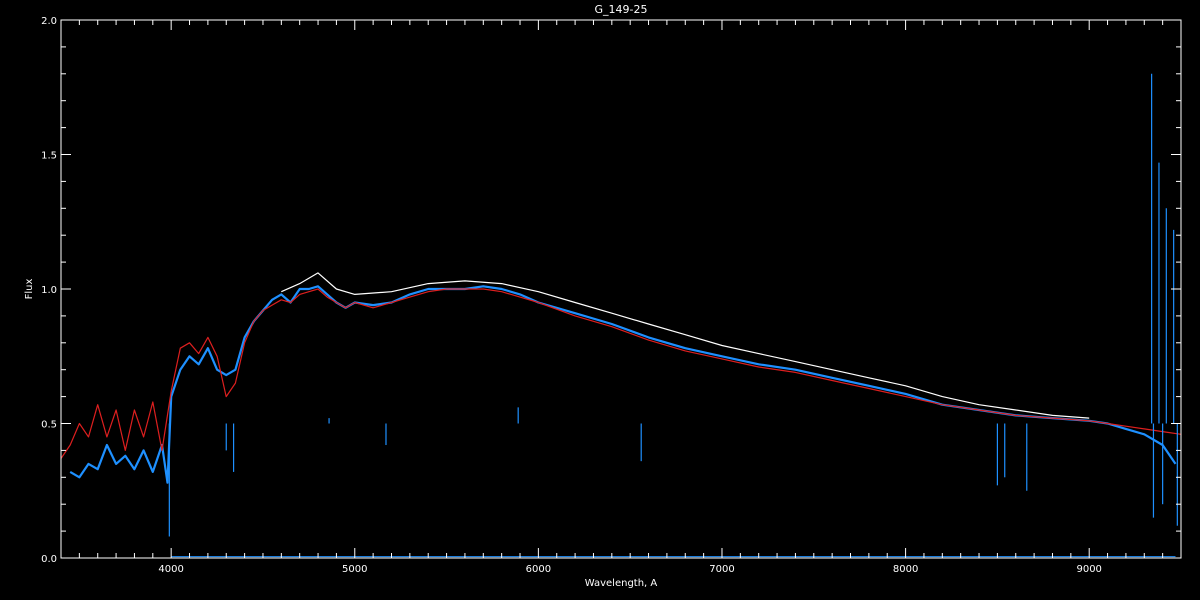 The height and width of the screenshot is (600, 1200). What do you see at coordinates (49, 559) in the screenshot?
I see `y-tick-label: 0.0` at bounding box center [49, 559].